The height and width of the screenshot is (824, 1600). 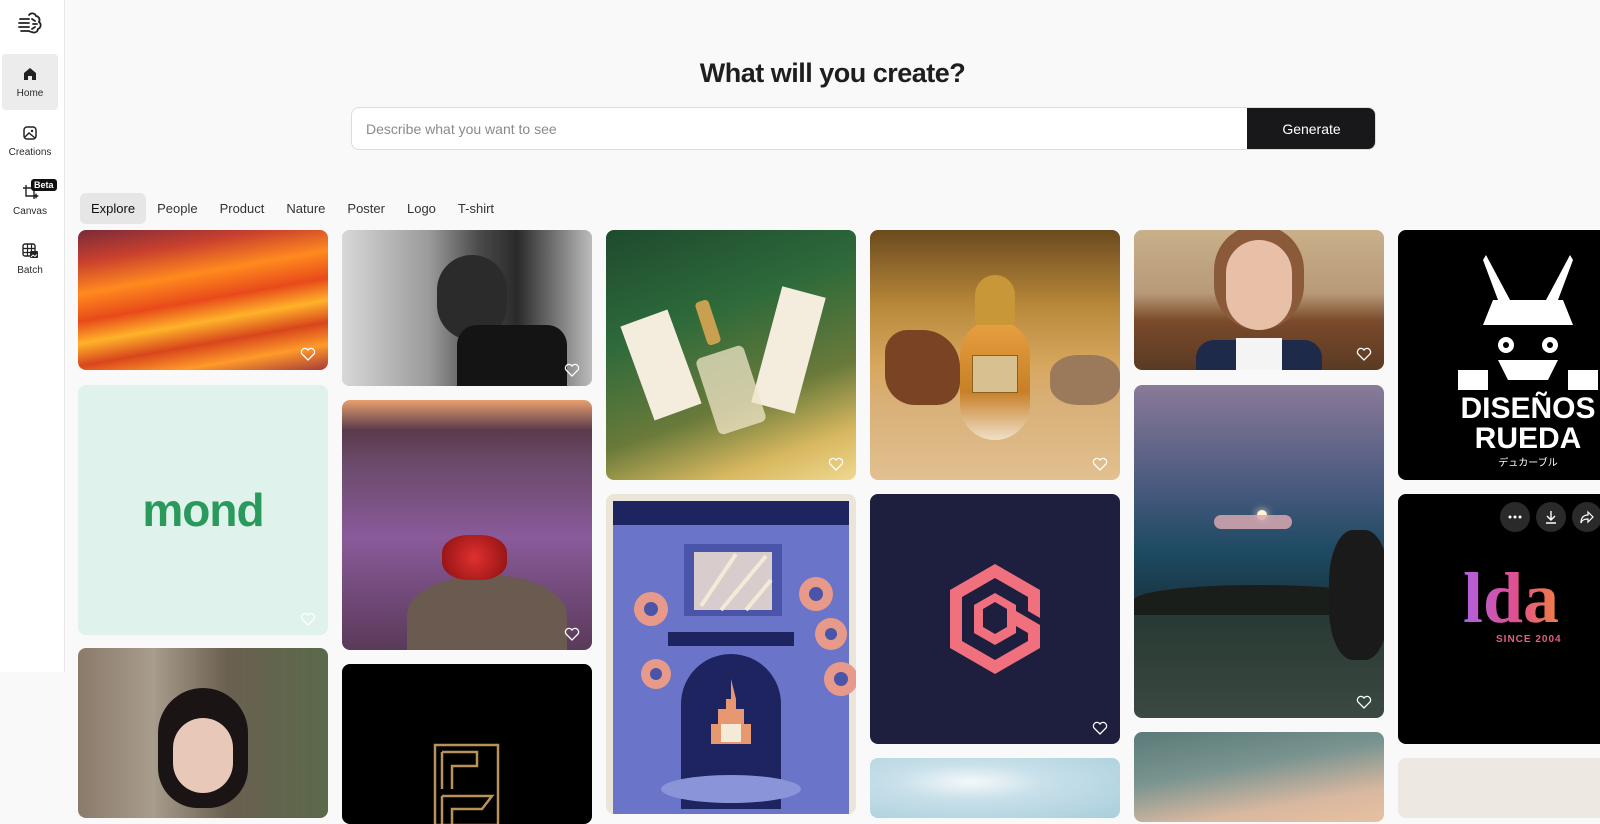 I want to click on download-icon, so click(x=1551, y=517).